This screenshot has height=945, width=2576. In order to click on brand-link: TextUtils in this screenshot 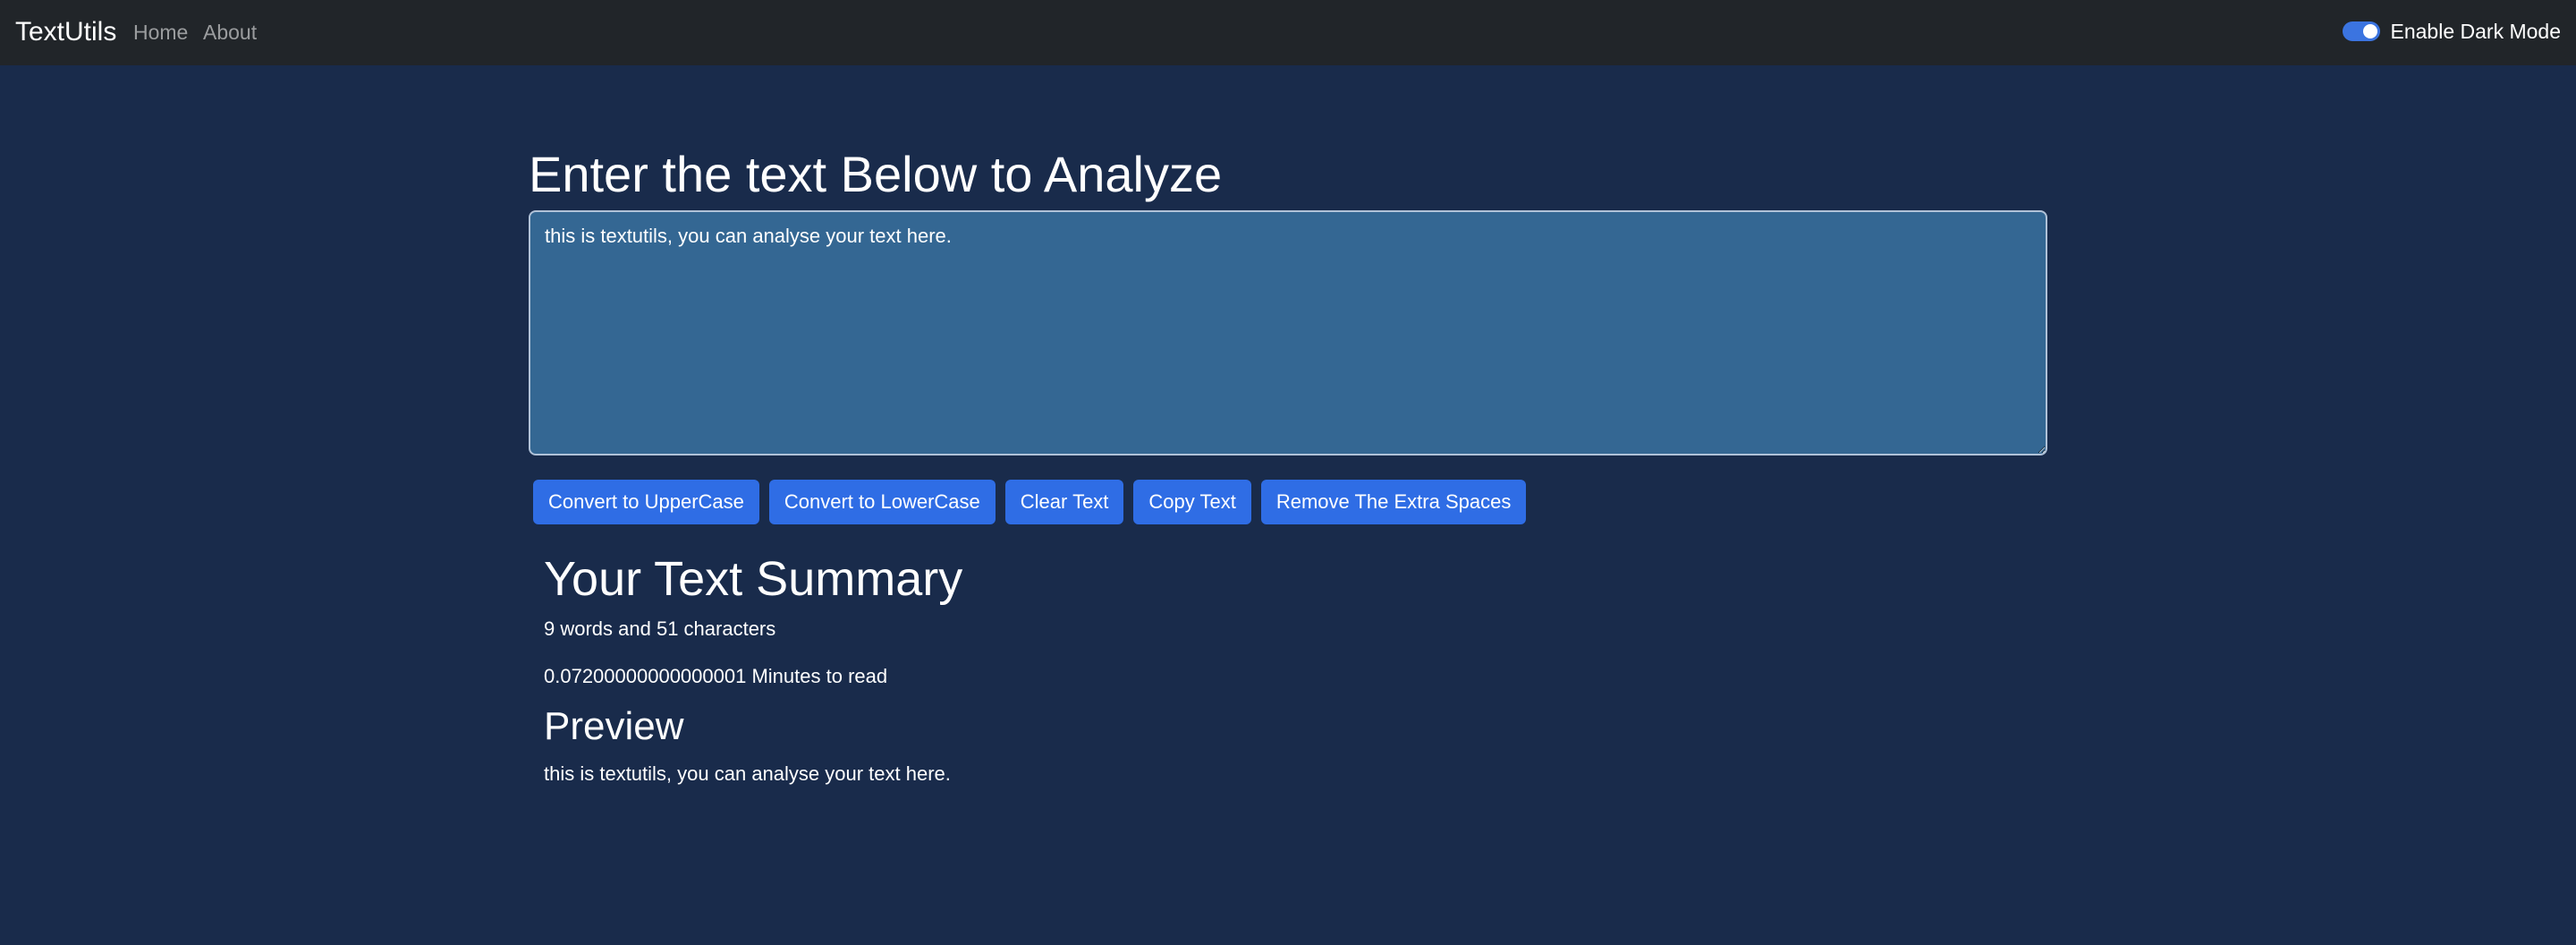, I will do `click(65, 32)`.